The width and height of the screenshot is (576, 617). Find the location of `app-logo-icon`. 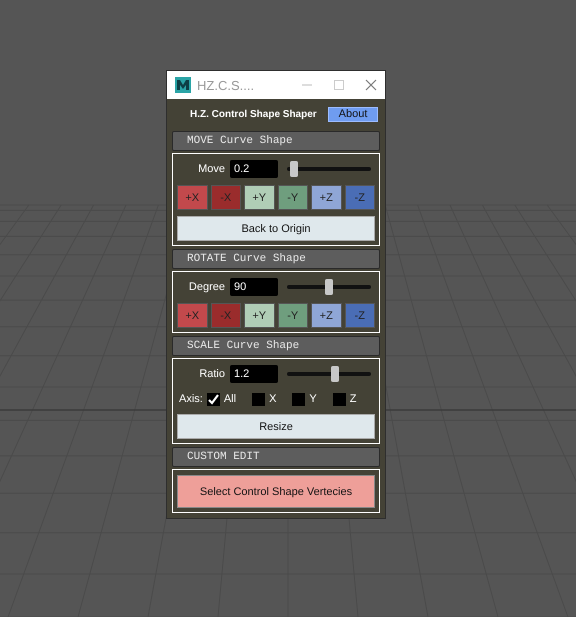

app-logo-icon is located at coordinates (183, 85).